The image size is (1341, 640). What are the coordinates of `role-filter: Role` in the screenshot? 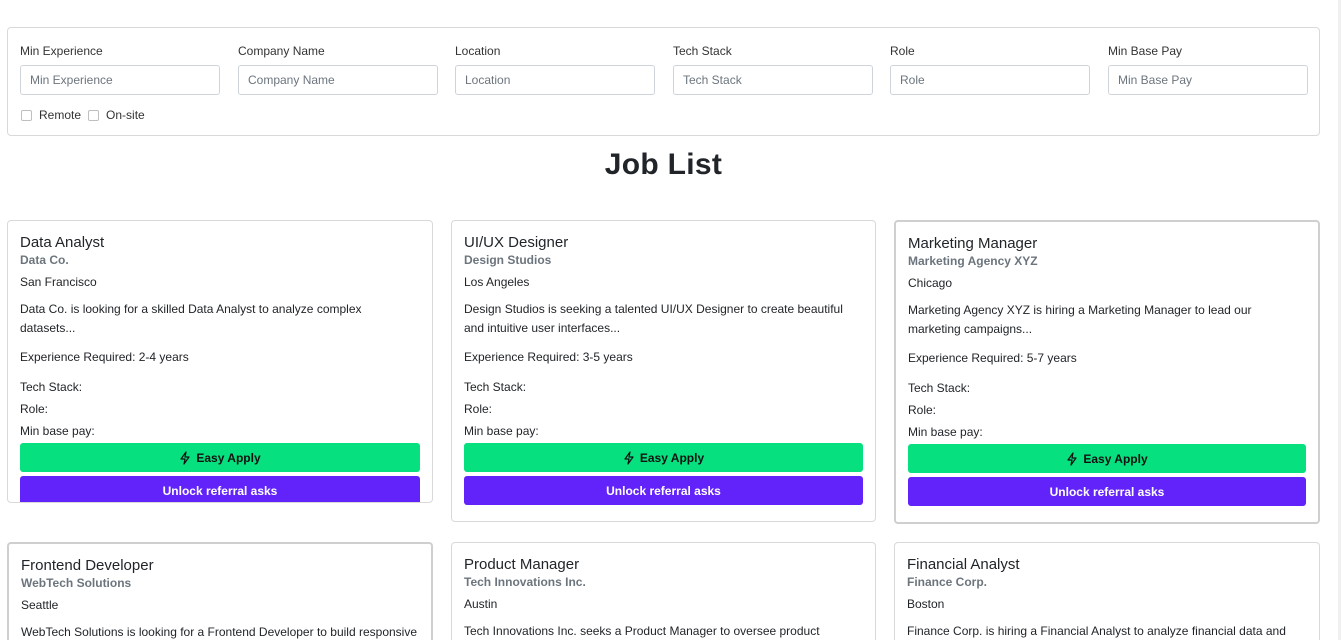 It's located at (990, 69).